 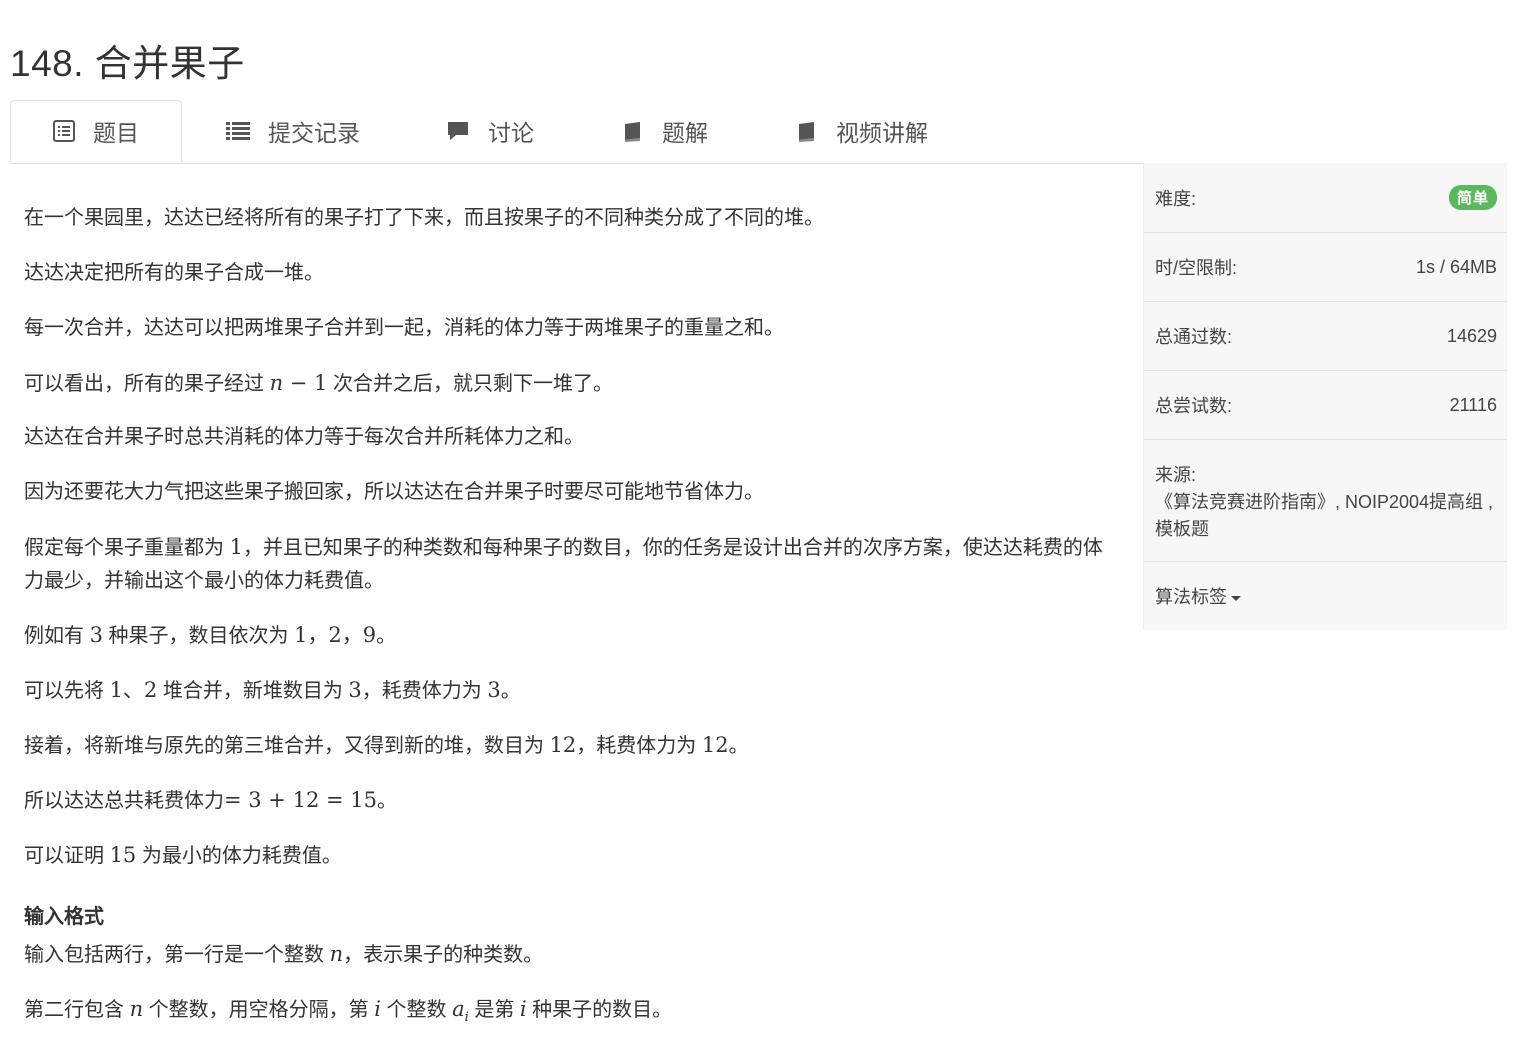 What do you see at coordinates (67, 691) in the screenshot?
I see `text: 可以先将` at bounding box center [67, 691].